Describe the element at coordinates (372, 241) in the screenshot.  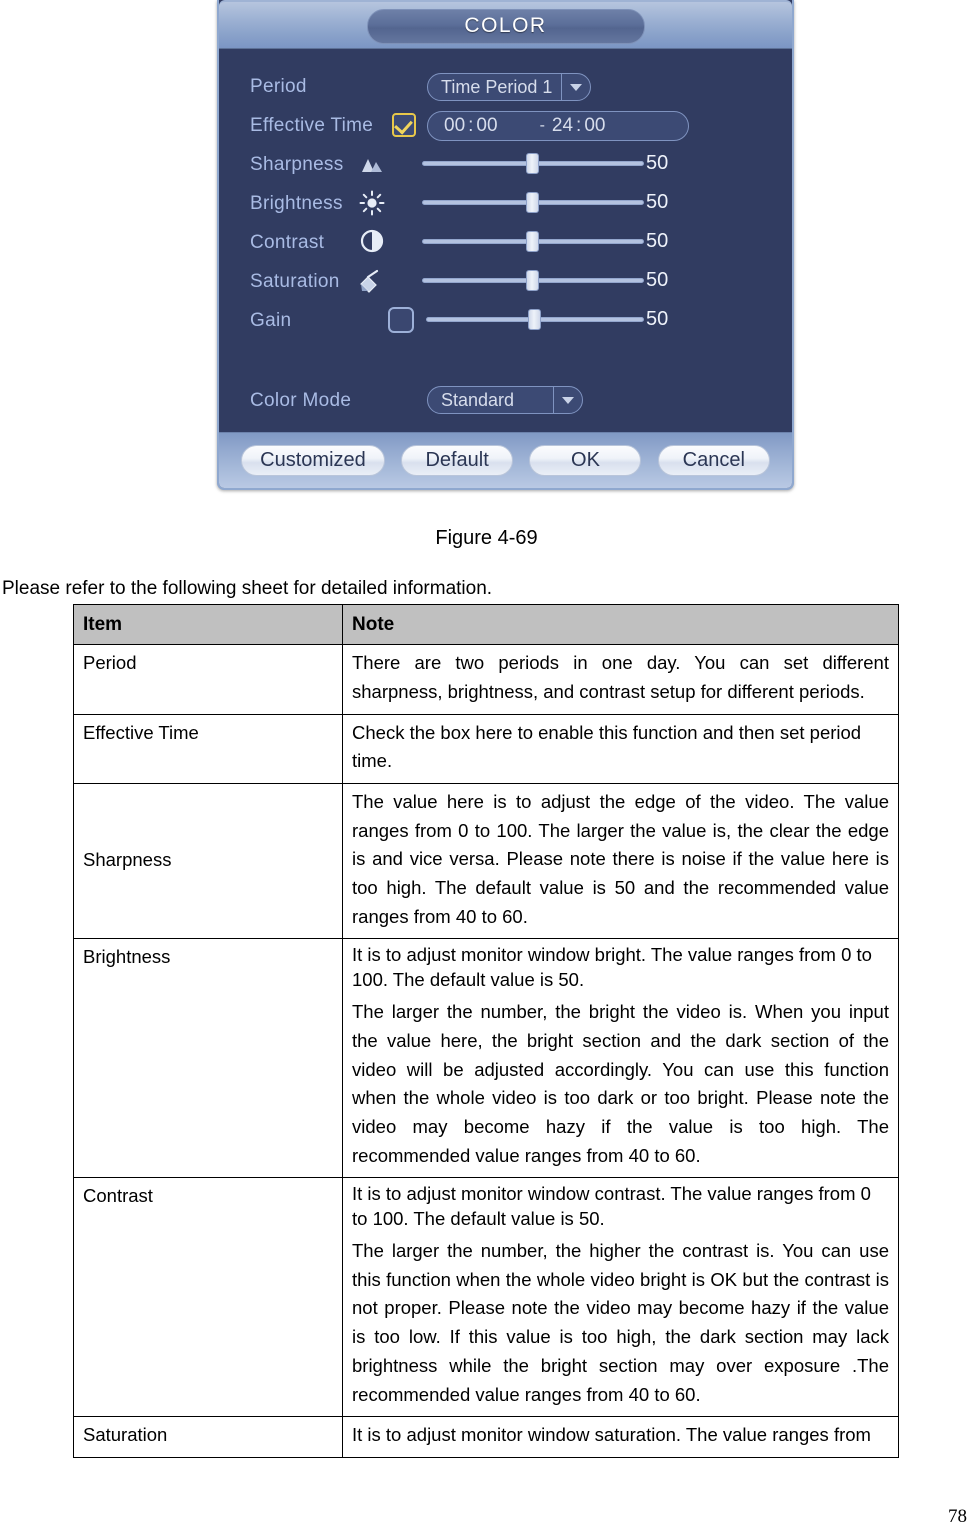
I see `half-circle-icon` at that location.